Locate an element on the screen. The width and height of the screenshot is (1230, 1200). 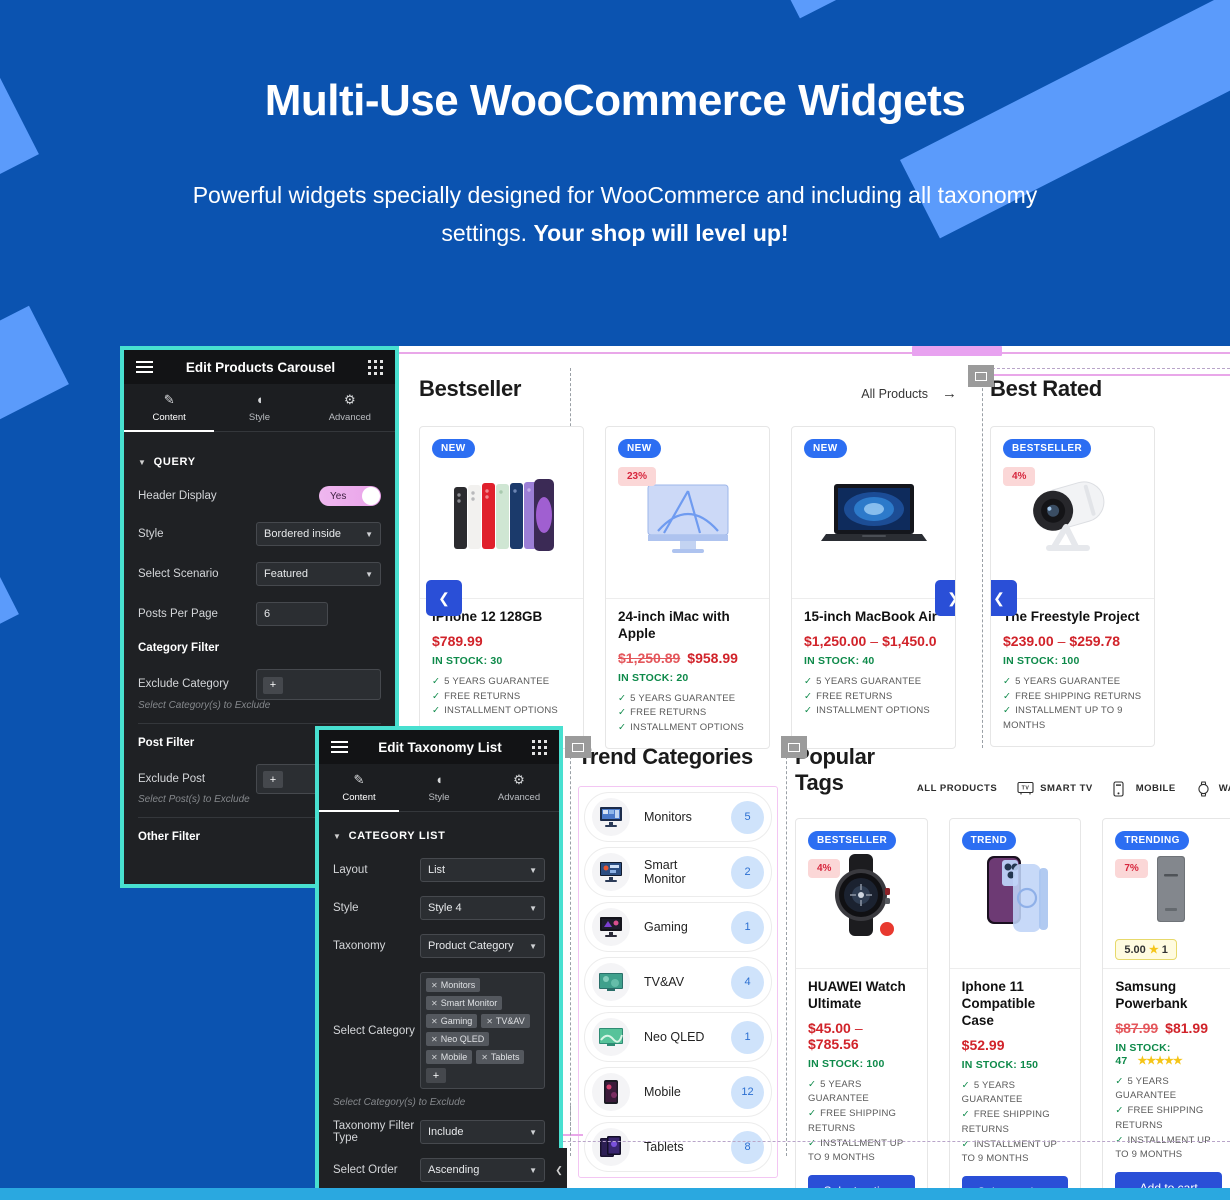
category-tag: ✕ TV&AV is located at coordinates (505, 1021).